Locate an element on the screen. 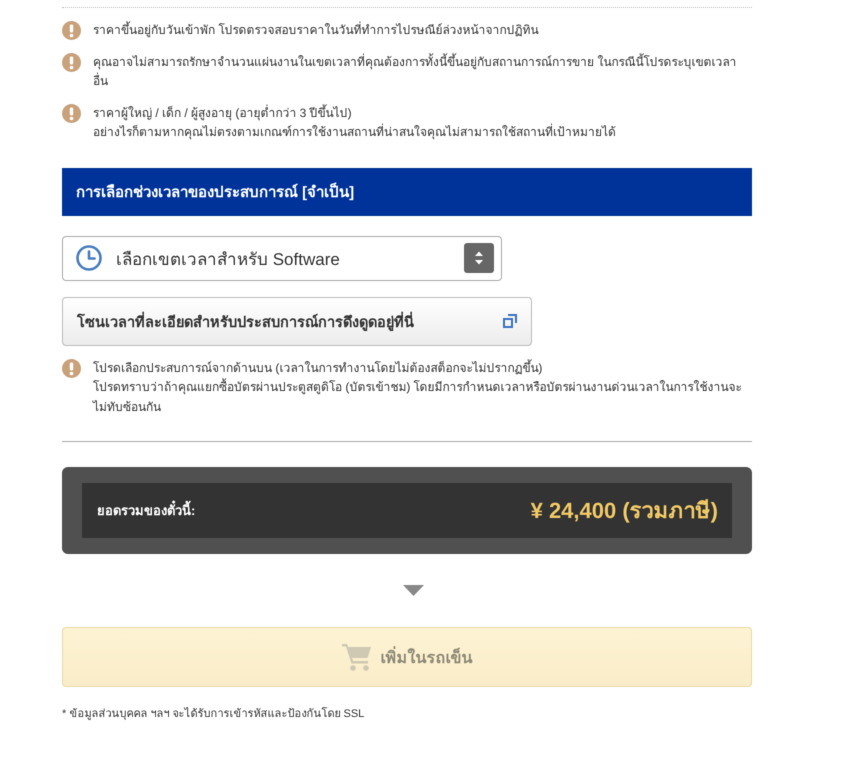  timeslot-select: เลือกเขตเวลาสำหรับ Software is located at coordinates (282, 258).